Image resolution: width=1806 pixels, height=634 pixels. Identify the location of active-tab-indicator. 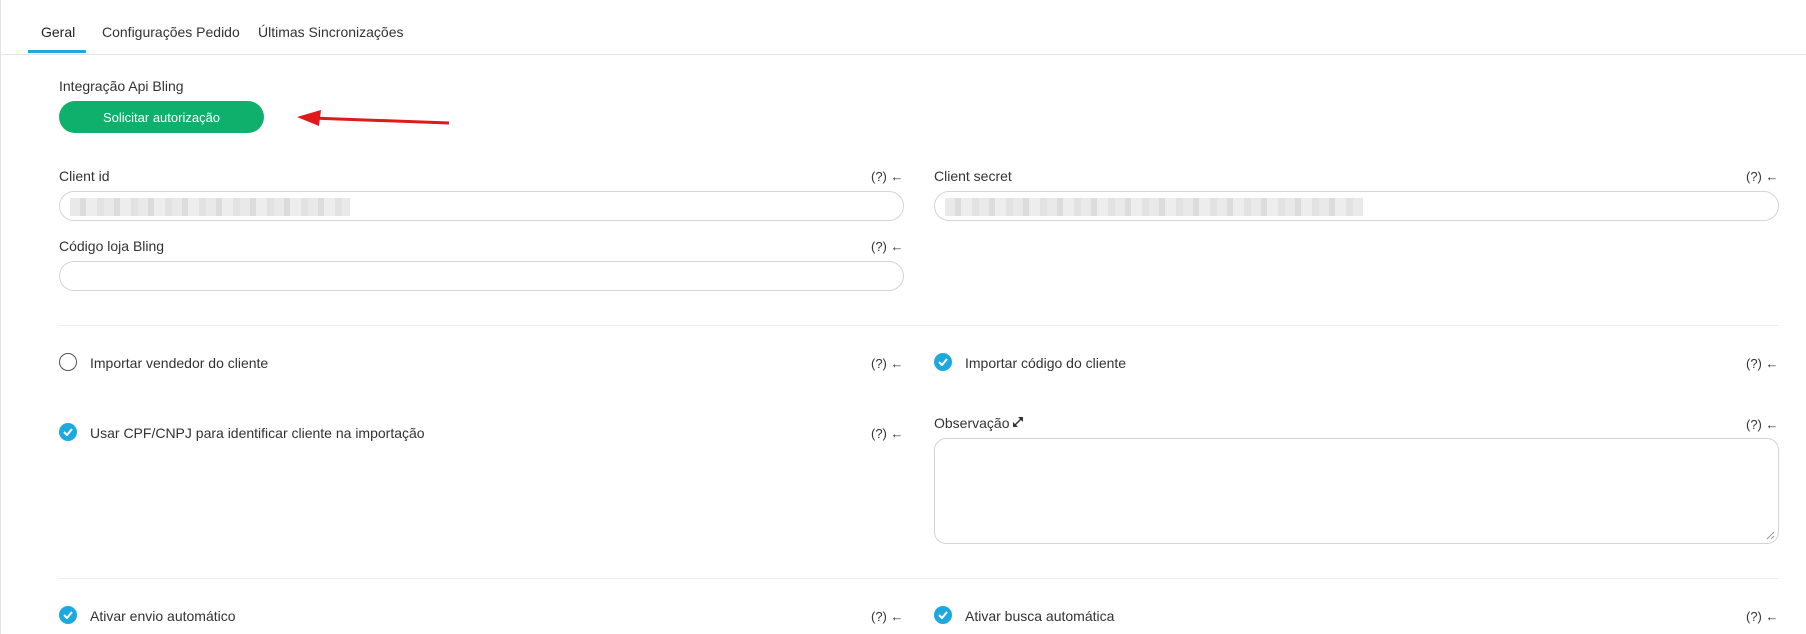
(57, 51).